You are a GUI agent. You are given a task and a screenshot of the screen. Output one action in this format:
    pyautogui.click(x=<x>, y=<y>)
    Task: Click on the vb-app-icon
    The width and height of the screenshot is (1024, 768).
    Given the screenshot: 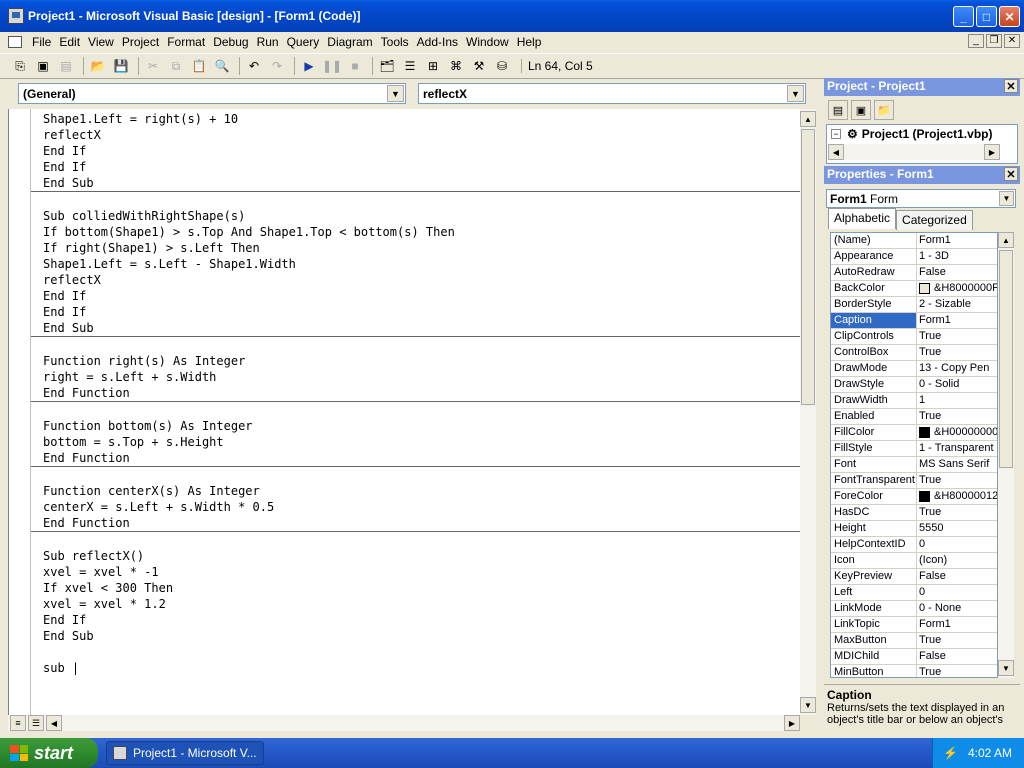 What is the action you would take?
    pyautogui.click(x=16, y=16)
    